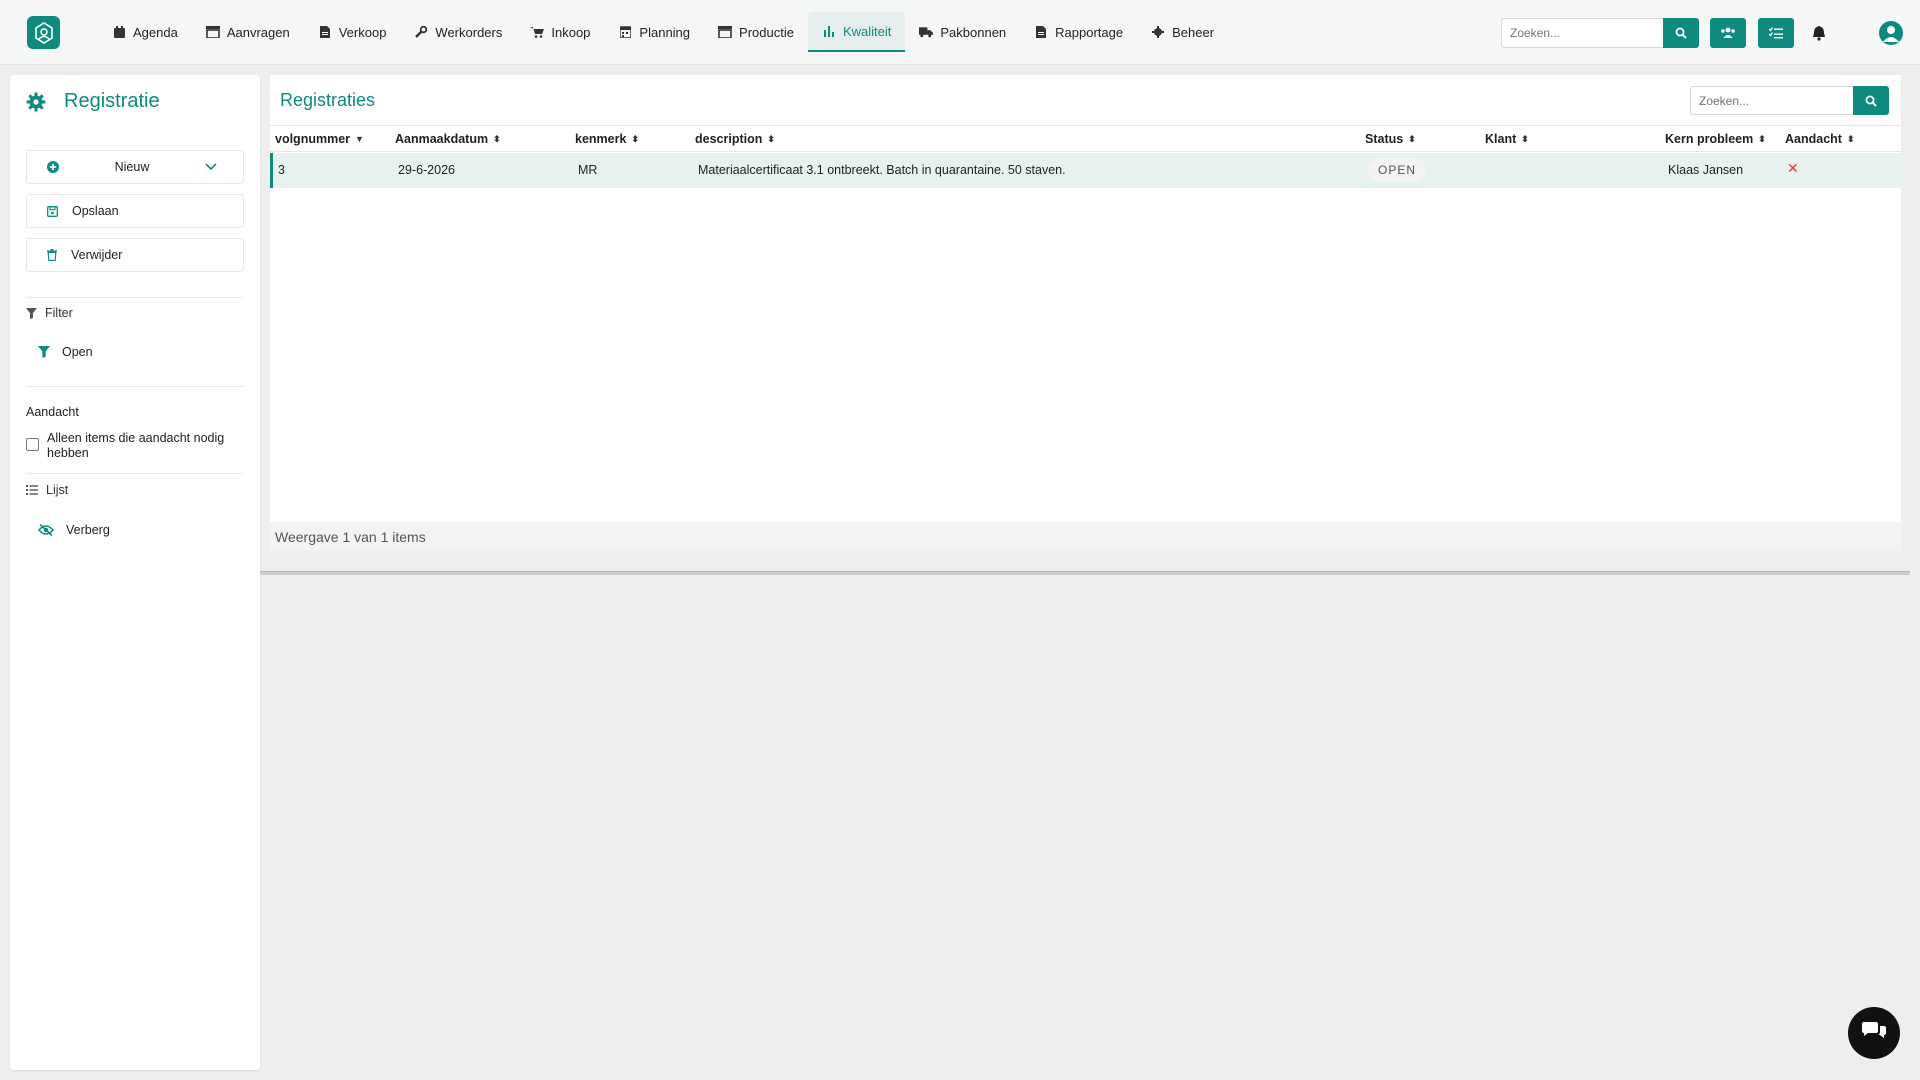 This screenshot has height=1080, width=1920. I want to click on global-search-input, so click(1582, 33).